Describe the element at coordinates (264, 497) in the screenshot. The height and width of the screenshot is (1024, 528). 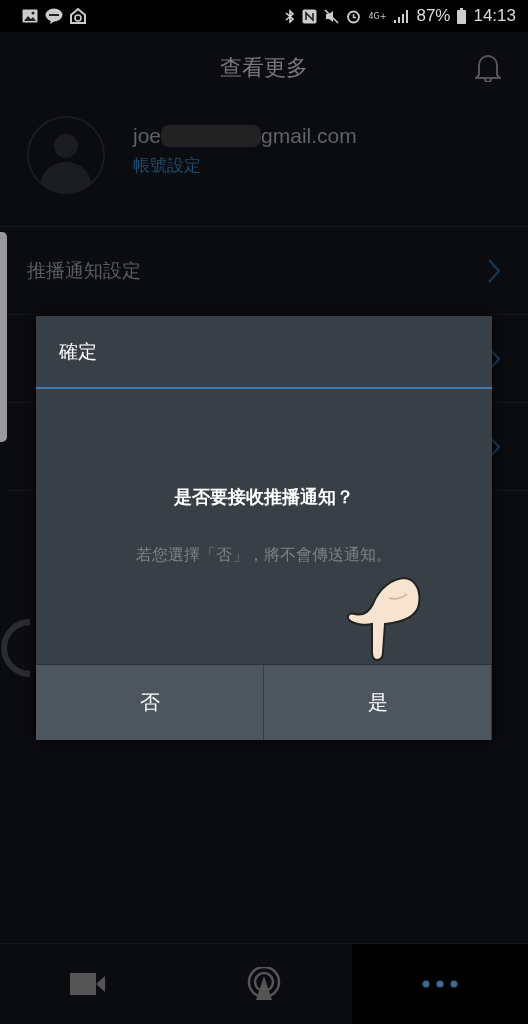
I see `dialog-question: 是否要接收推播通知？` at that location.